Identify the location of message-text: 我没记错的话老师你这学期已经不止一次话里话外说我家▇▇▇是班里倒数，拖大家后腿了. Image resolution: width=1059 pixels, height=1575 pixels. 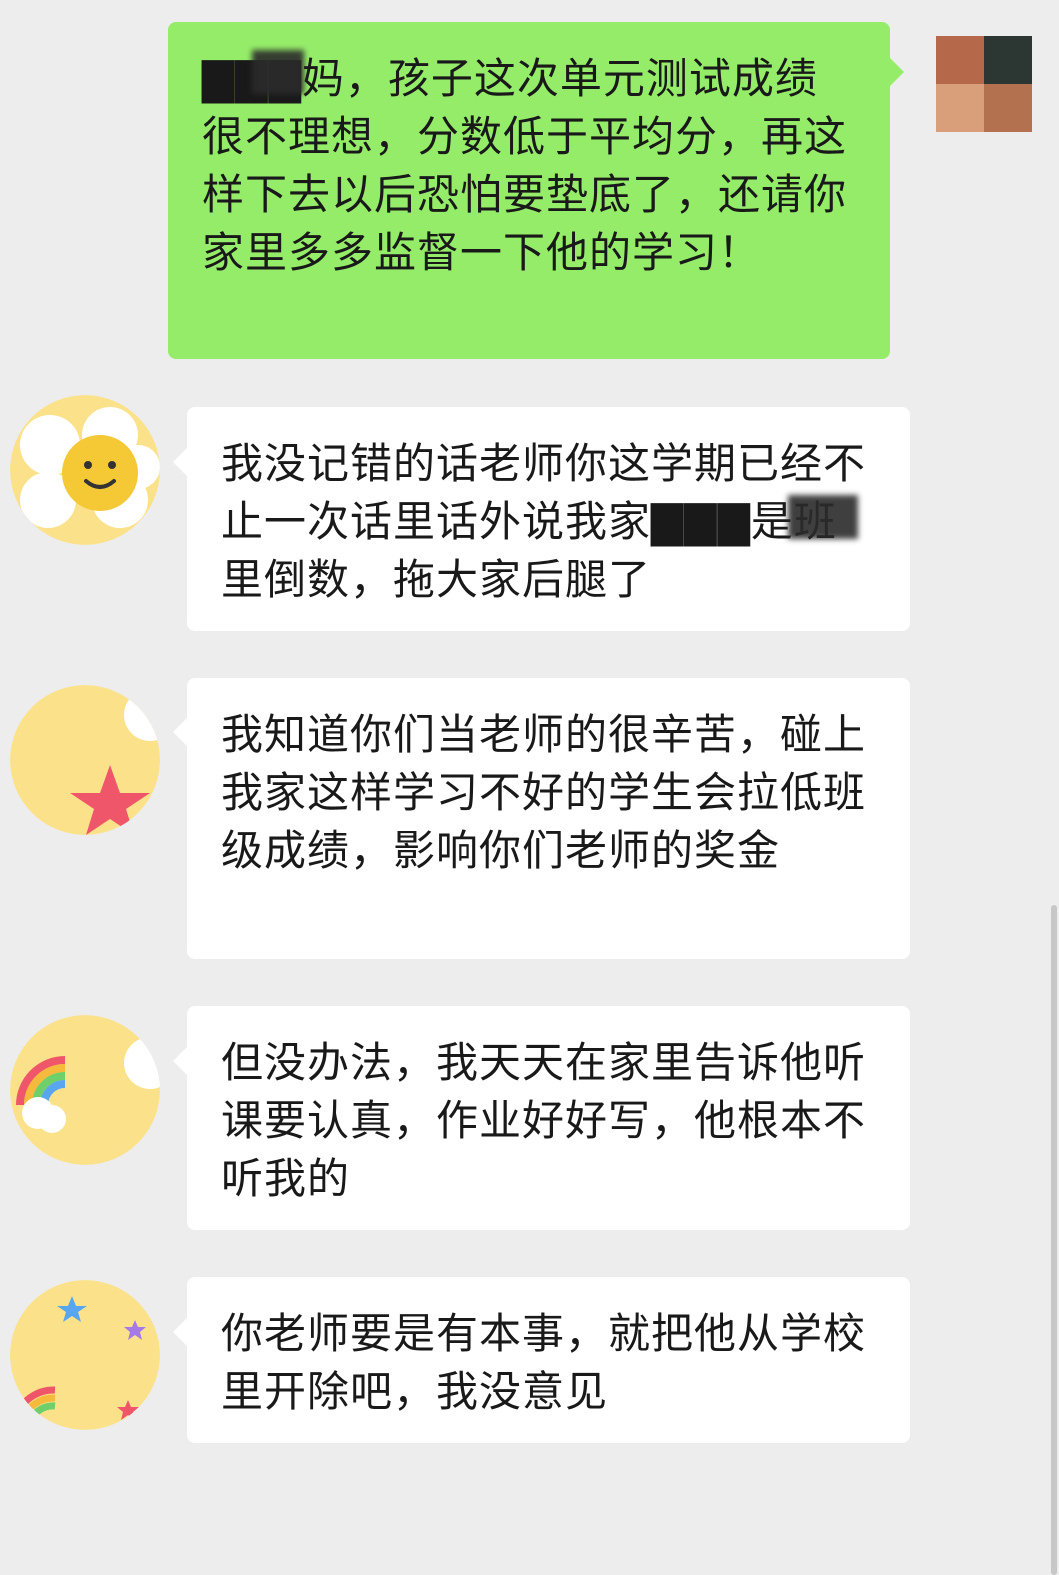
(544, 521).